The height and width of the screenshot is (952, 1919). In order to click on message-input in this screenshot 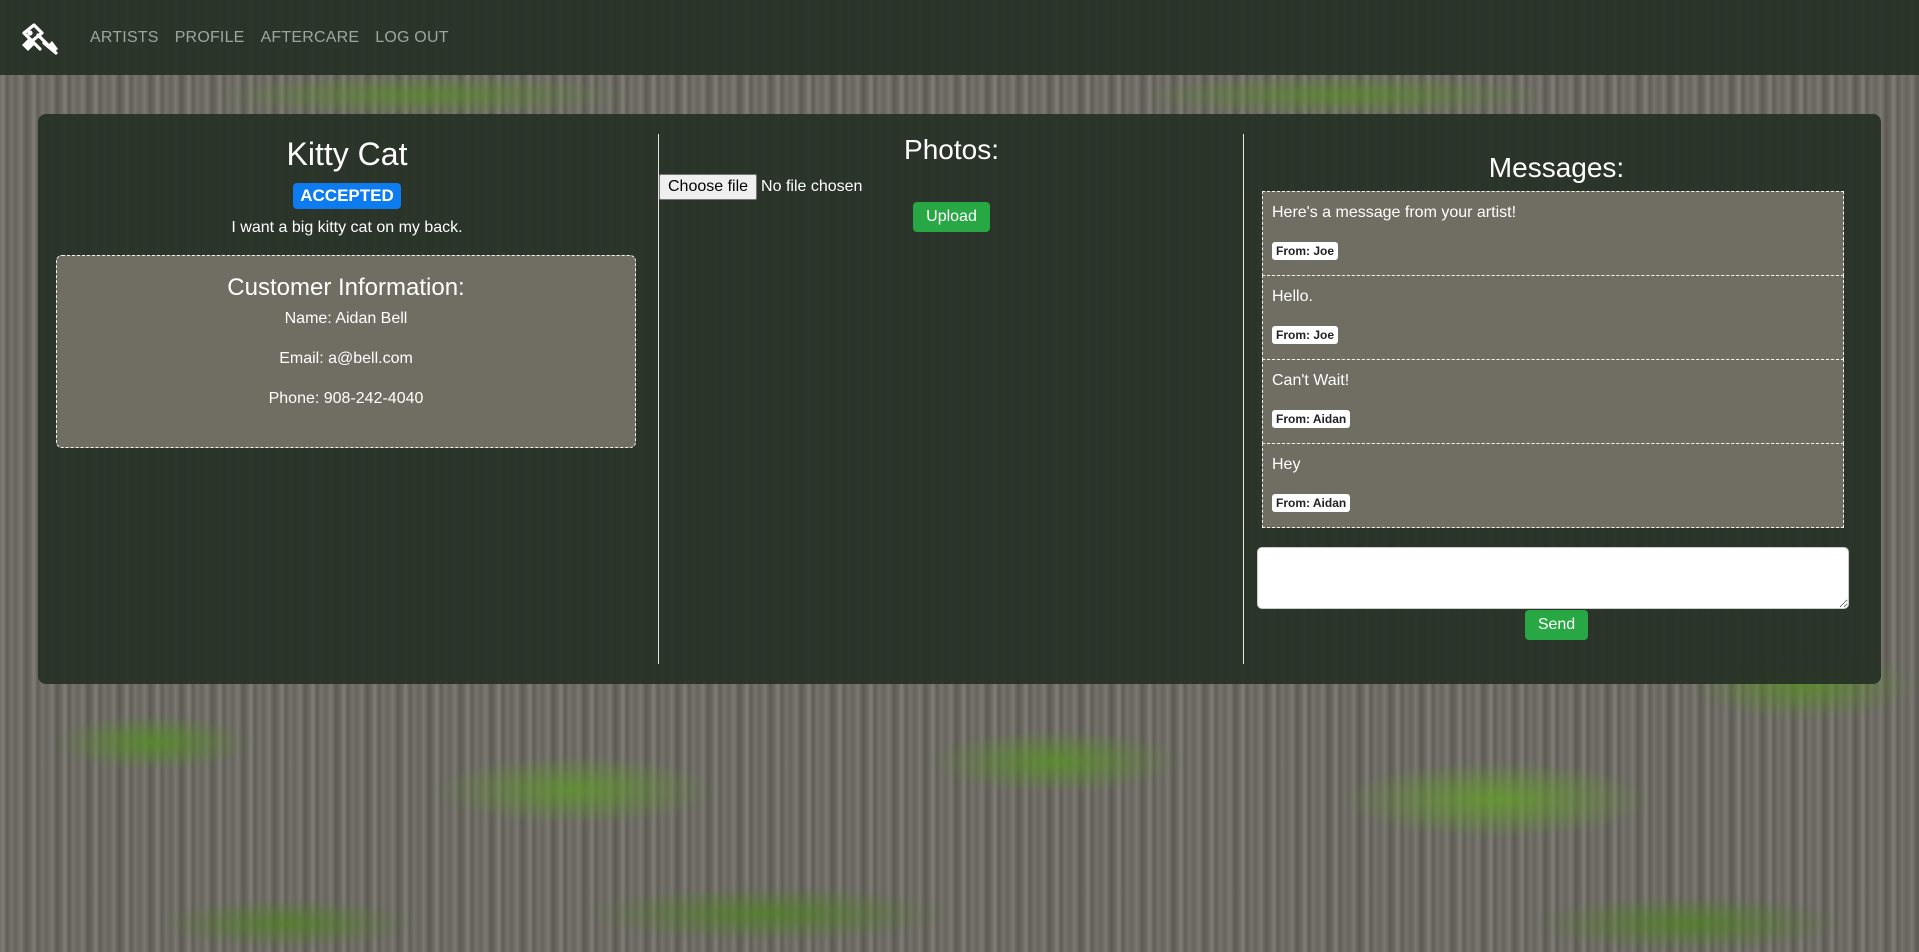, I will do `click(1553, 578)`.